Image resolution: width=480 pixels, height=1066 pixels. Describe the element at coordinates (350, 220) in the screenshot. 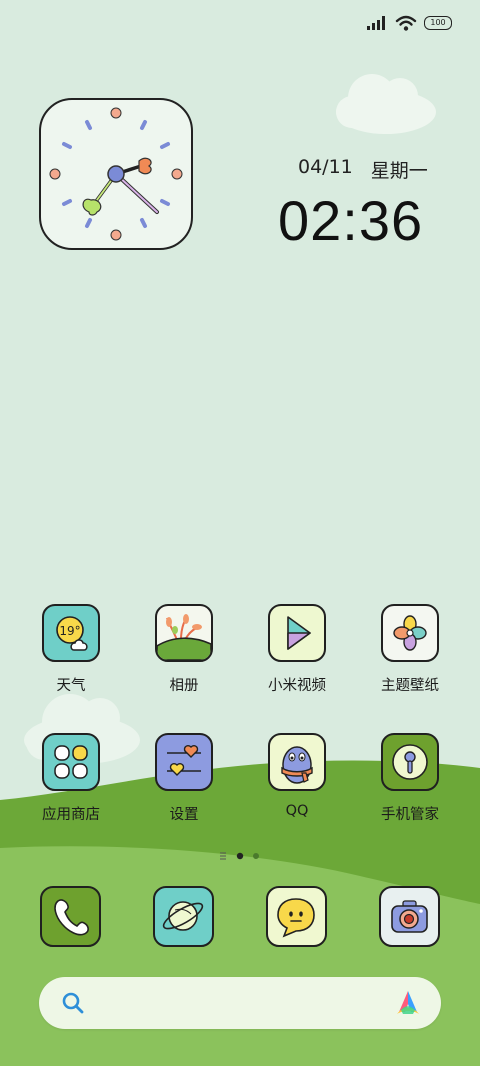

I see `time-display: 02:36` at that location.